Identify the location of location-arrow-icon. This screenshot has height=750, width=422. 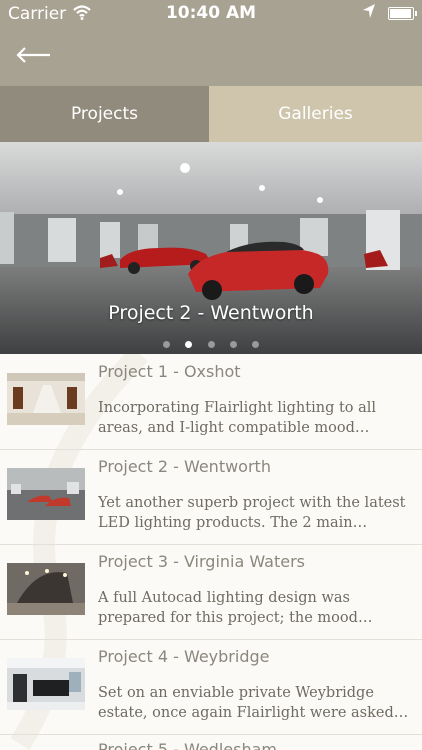
(369, 13).